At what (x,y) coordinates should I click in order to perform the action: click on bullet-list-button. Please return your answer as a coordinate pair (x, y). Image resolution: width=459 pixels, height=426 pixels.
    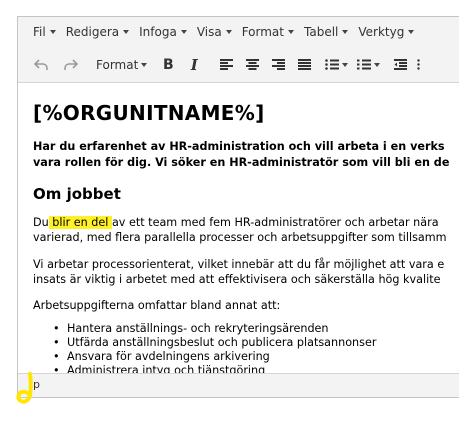
    Looking at the image, I should click on (336, 65).